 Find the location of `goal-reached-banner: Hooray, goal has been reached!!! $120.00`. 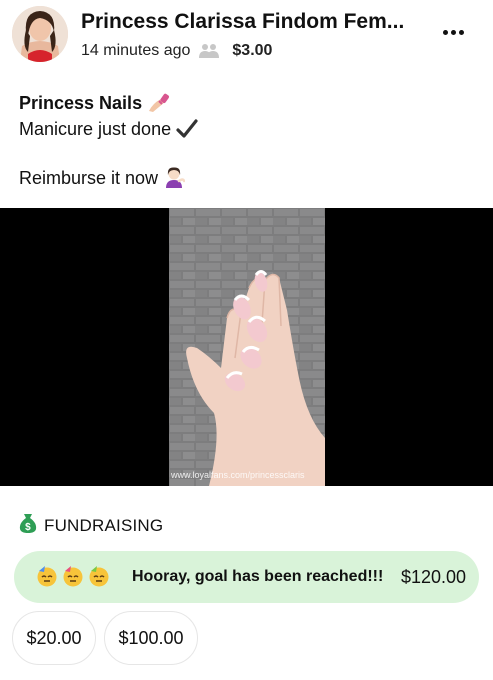

goal-reached-banner: Hooray, goal has been reached!!! $120.00 is located at coordinates (246, 577).